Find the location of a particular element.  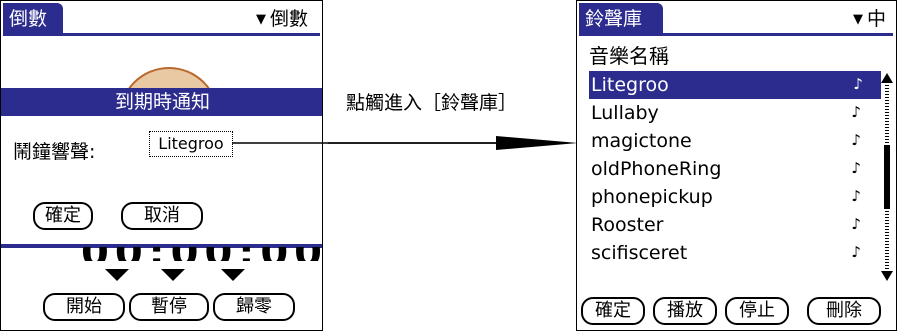

list-item-label: magictone is located at coordinates (641, 141).